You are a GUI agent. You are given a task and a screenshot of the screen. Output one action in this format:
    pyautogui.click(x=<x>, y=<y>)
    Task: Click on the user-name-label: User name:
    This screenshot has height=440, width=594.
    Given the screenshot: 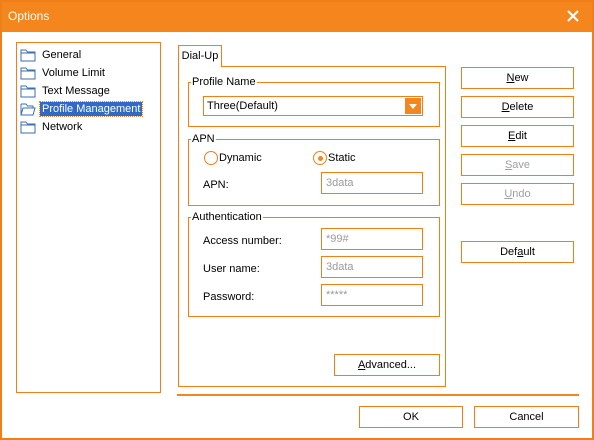 What is the action you would take?
    pyautogui.click(x=231, y=269)
    